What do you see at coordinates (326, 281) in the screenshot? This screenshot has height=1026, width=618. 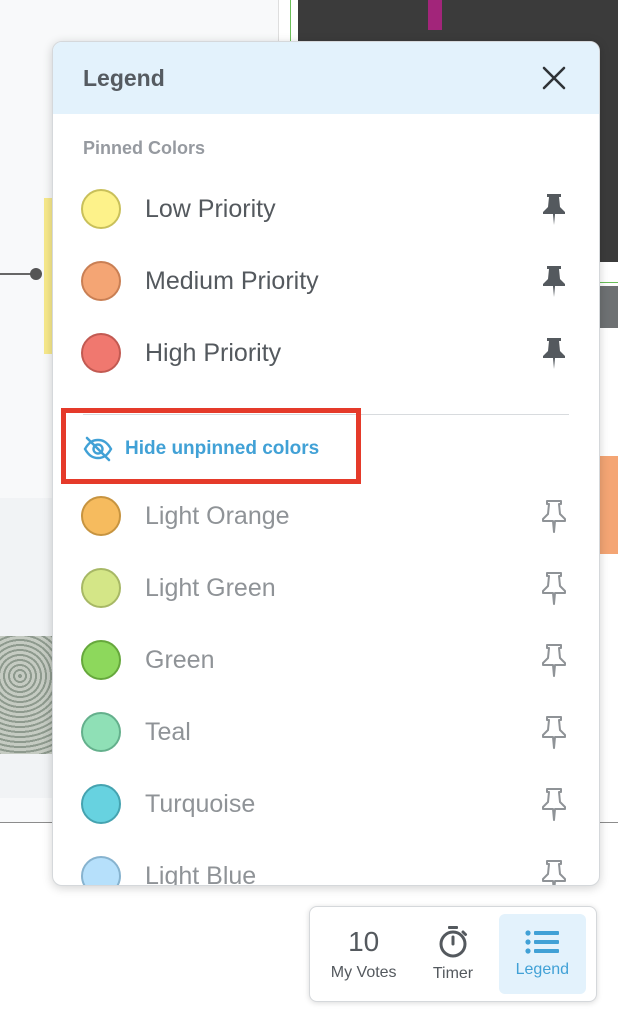 I see `legend-row-medium-priority: Medium Priority` at bounding box center [326, 281].